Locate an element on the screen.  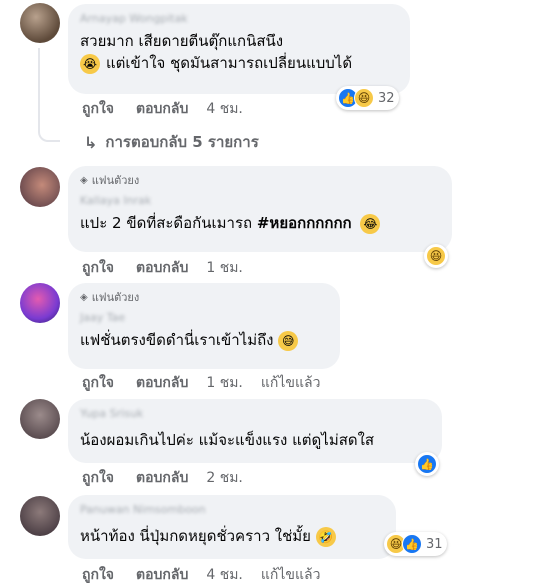
reaction-summary: 😆 is located at coordinates (436, 256).